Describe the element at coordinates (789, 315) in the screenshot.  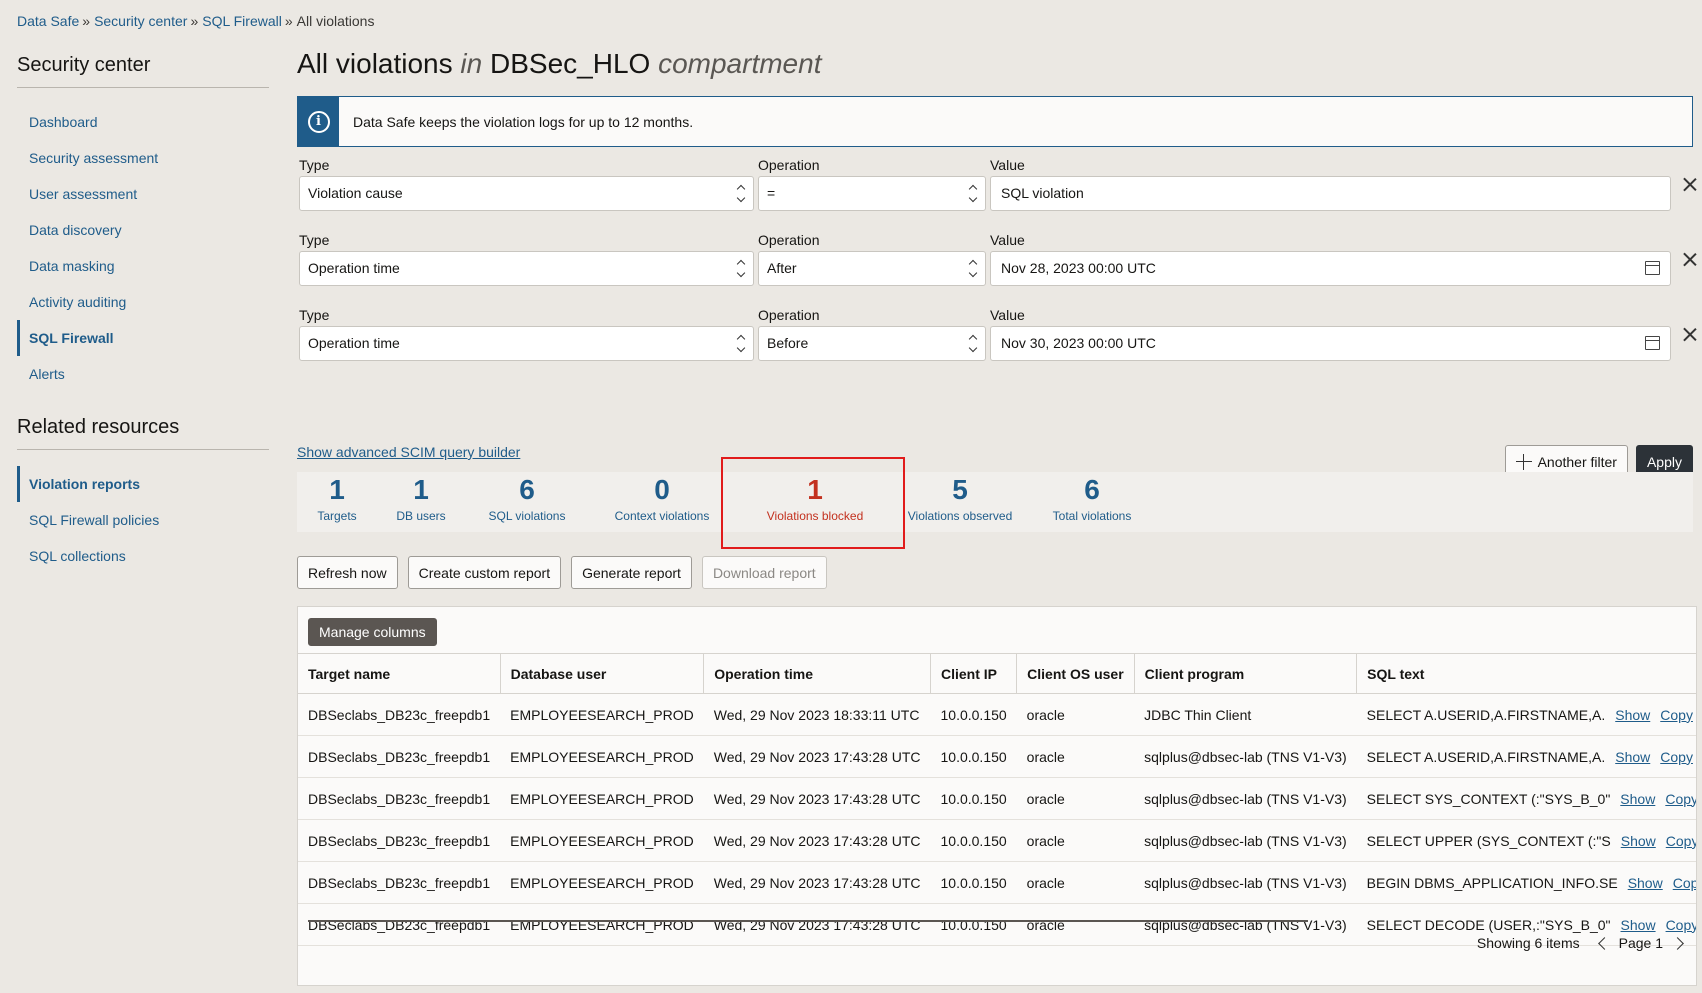
I see `filter-operation-label: Operation` at that location.